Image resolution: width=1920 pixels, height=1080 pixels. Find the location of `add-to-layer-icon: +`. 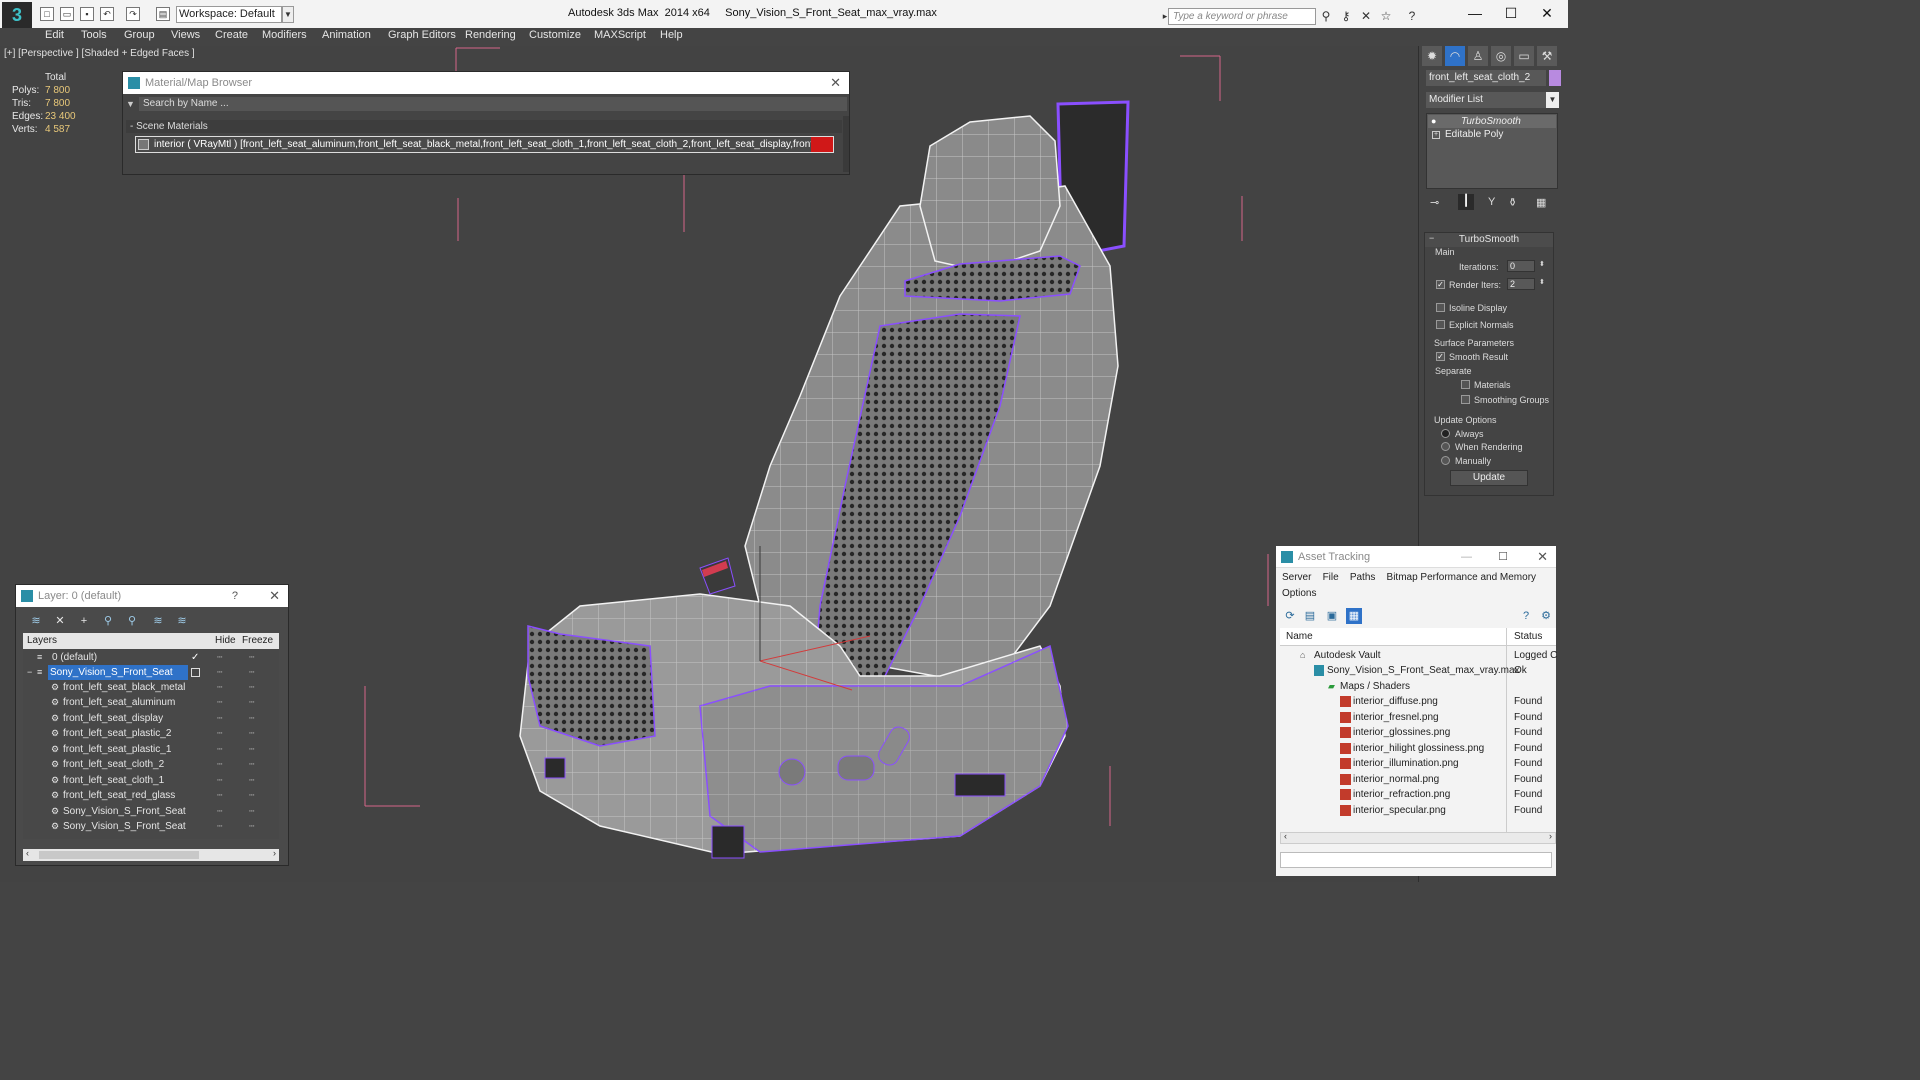

add-to-layer-icon: + is located at coordinates (84, 621).